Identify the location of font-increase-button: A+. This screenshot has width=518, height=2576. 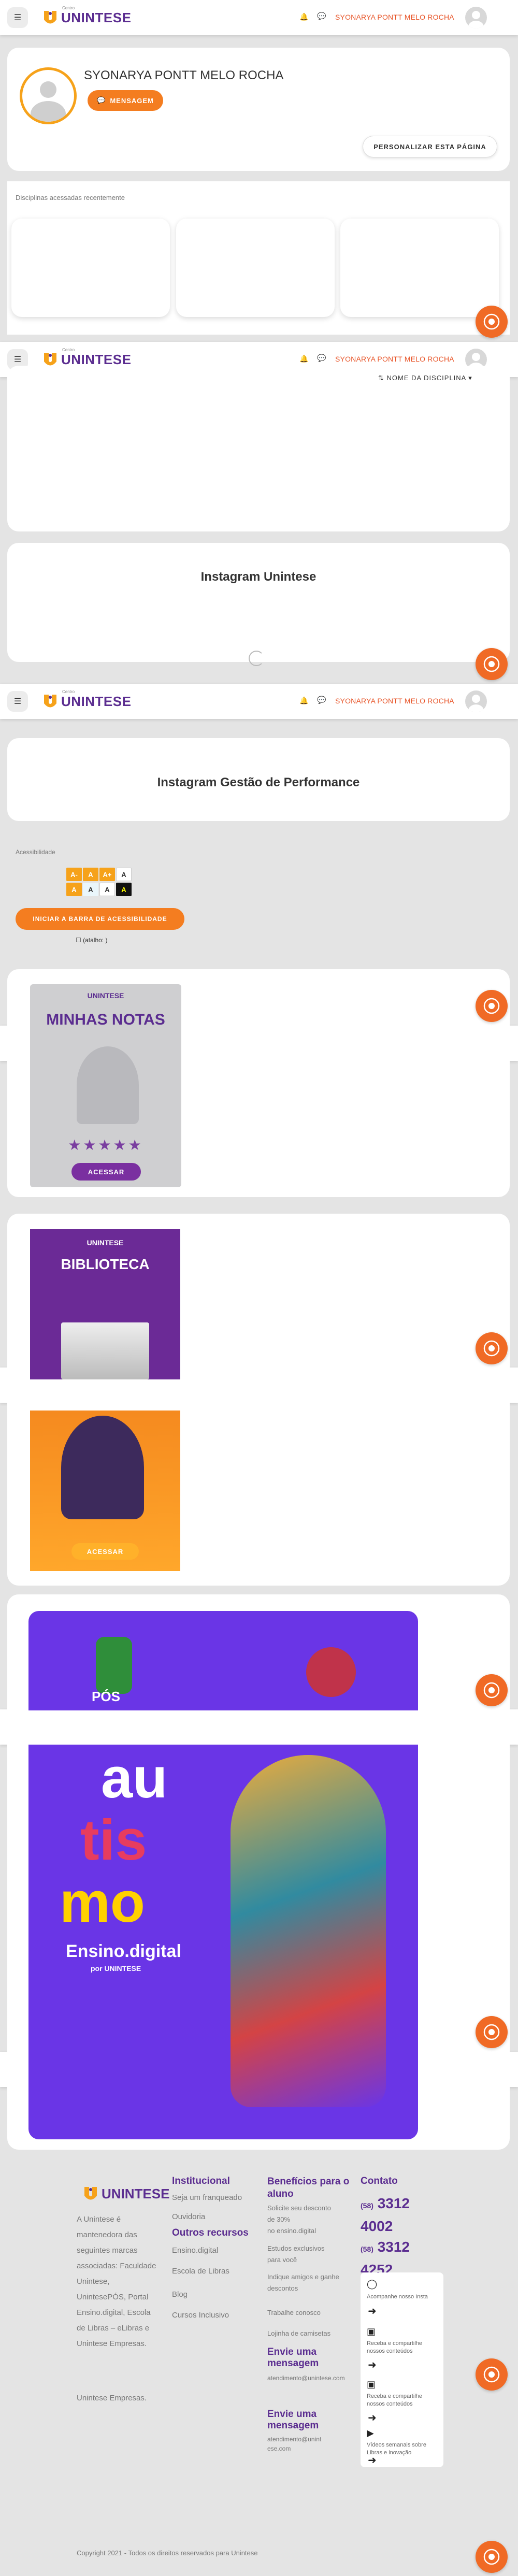
(107, 874).